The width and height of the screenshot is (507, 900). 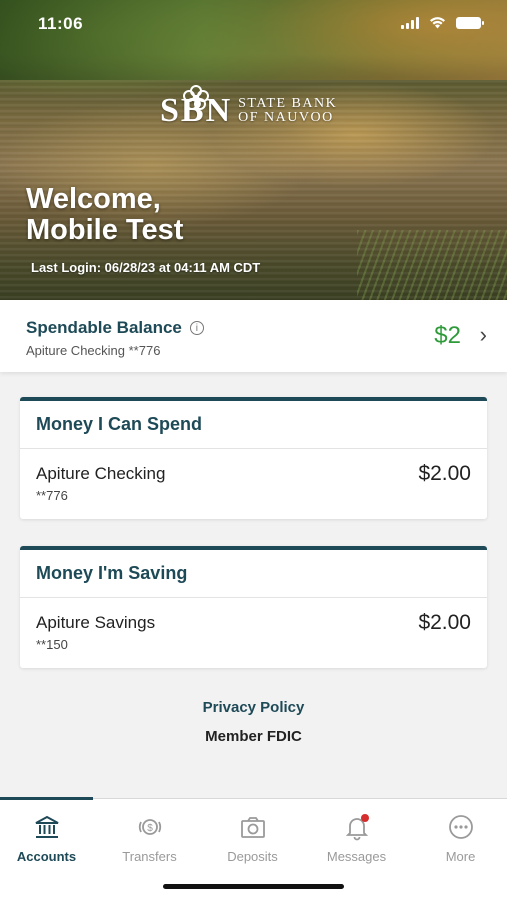 I want to click on group-title: Money I'm Saving, so click(x=253, y=574).